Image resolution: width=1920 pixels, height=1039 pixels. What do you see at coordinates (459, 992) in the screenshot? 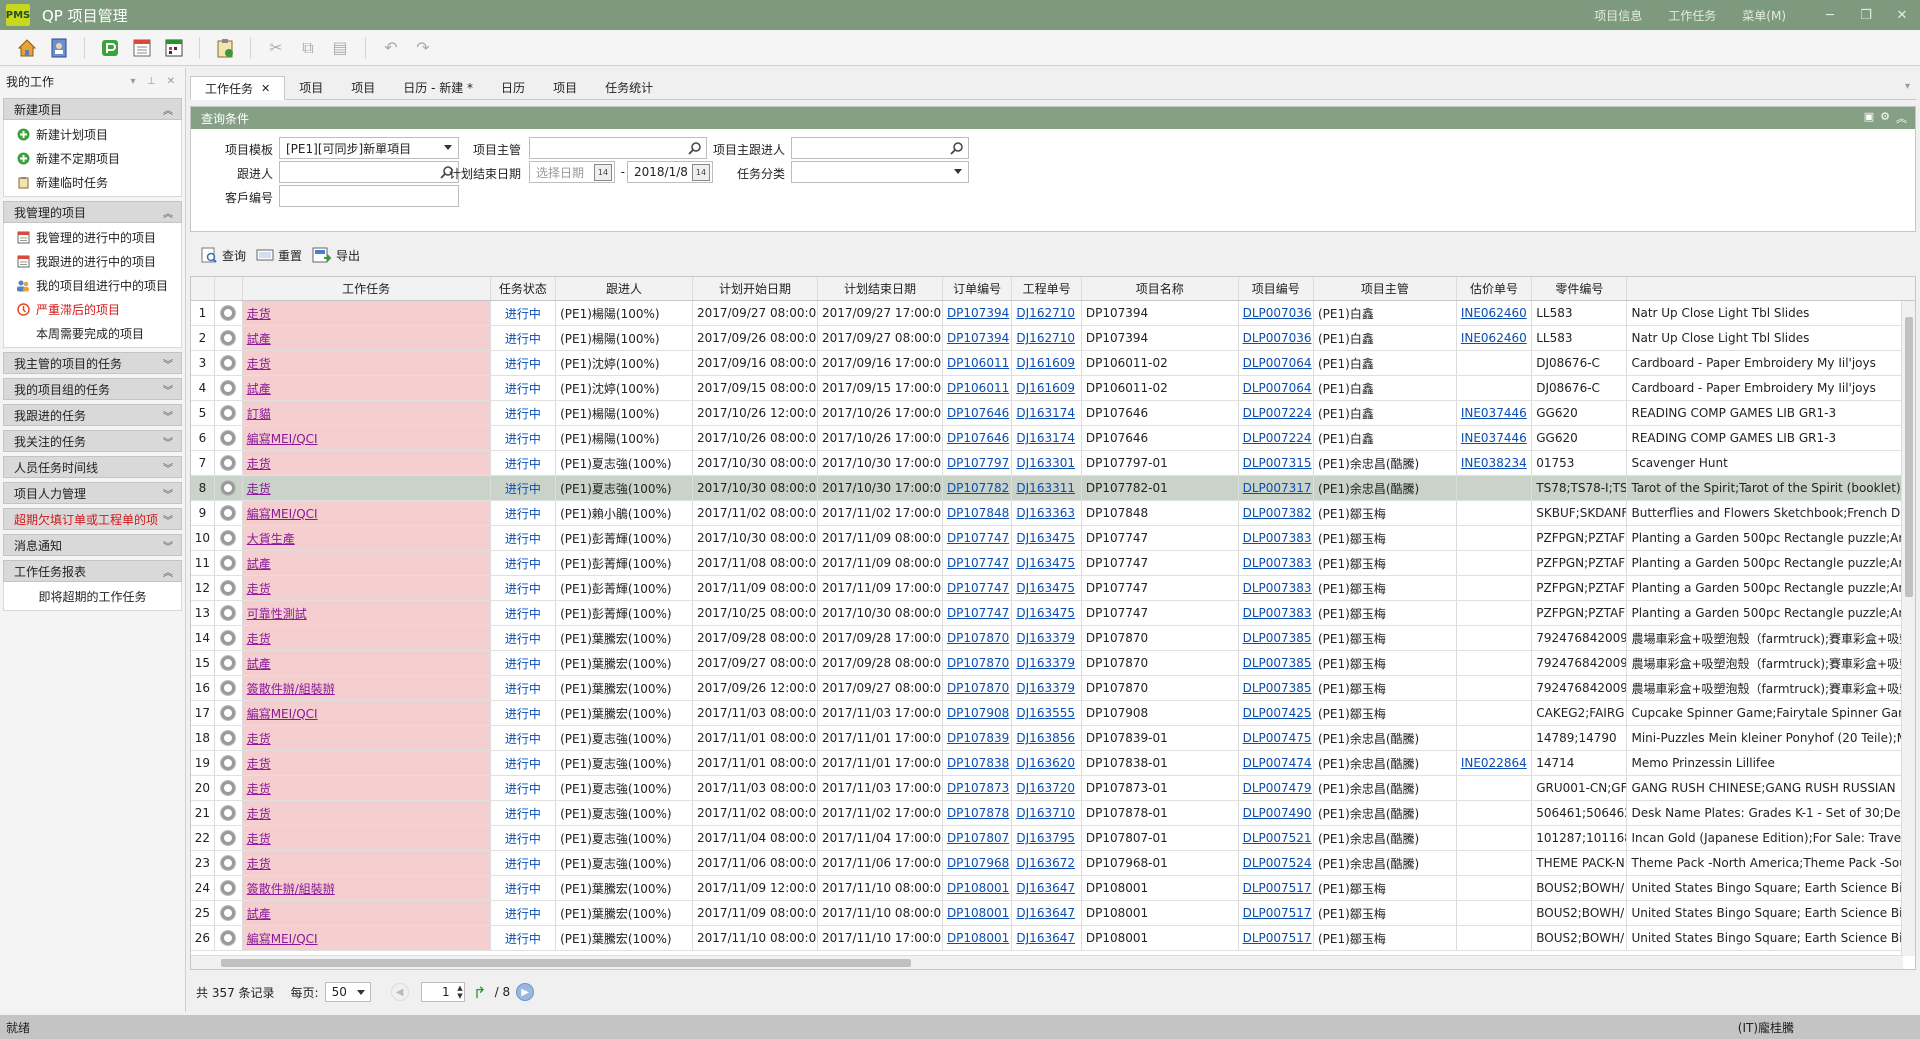
I see `spinner-icon: ▲ ▼` at bounding box center [459, 992].